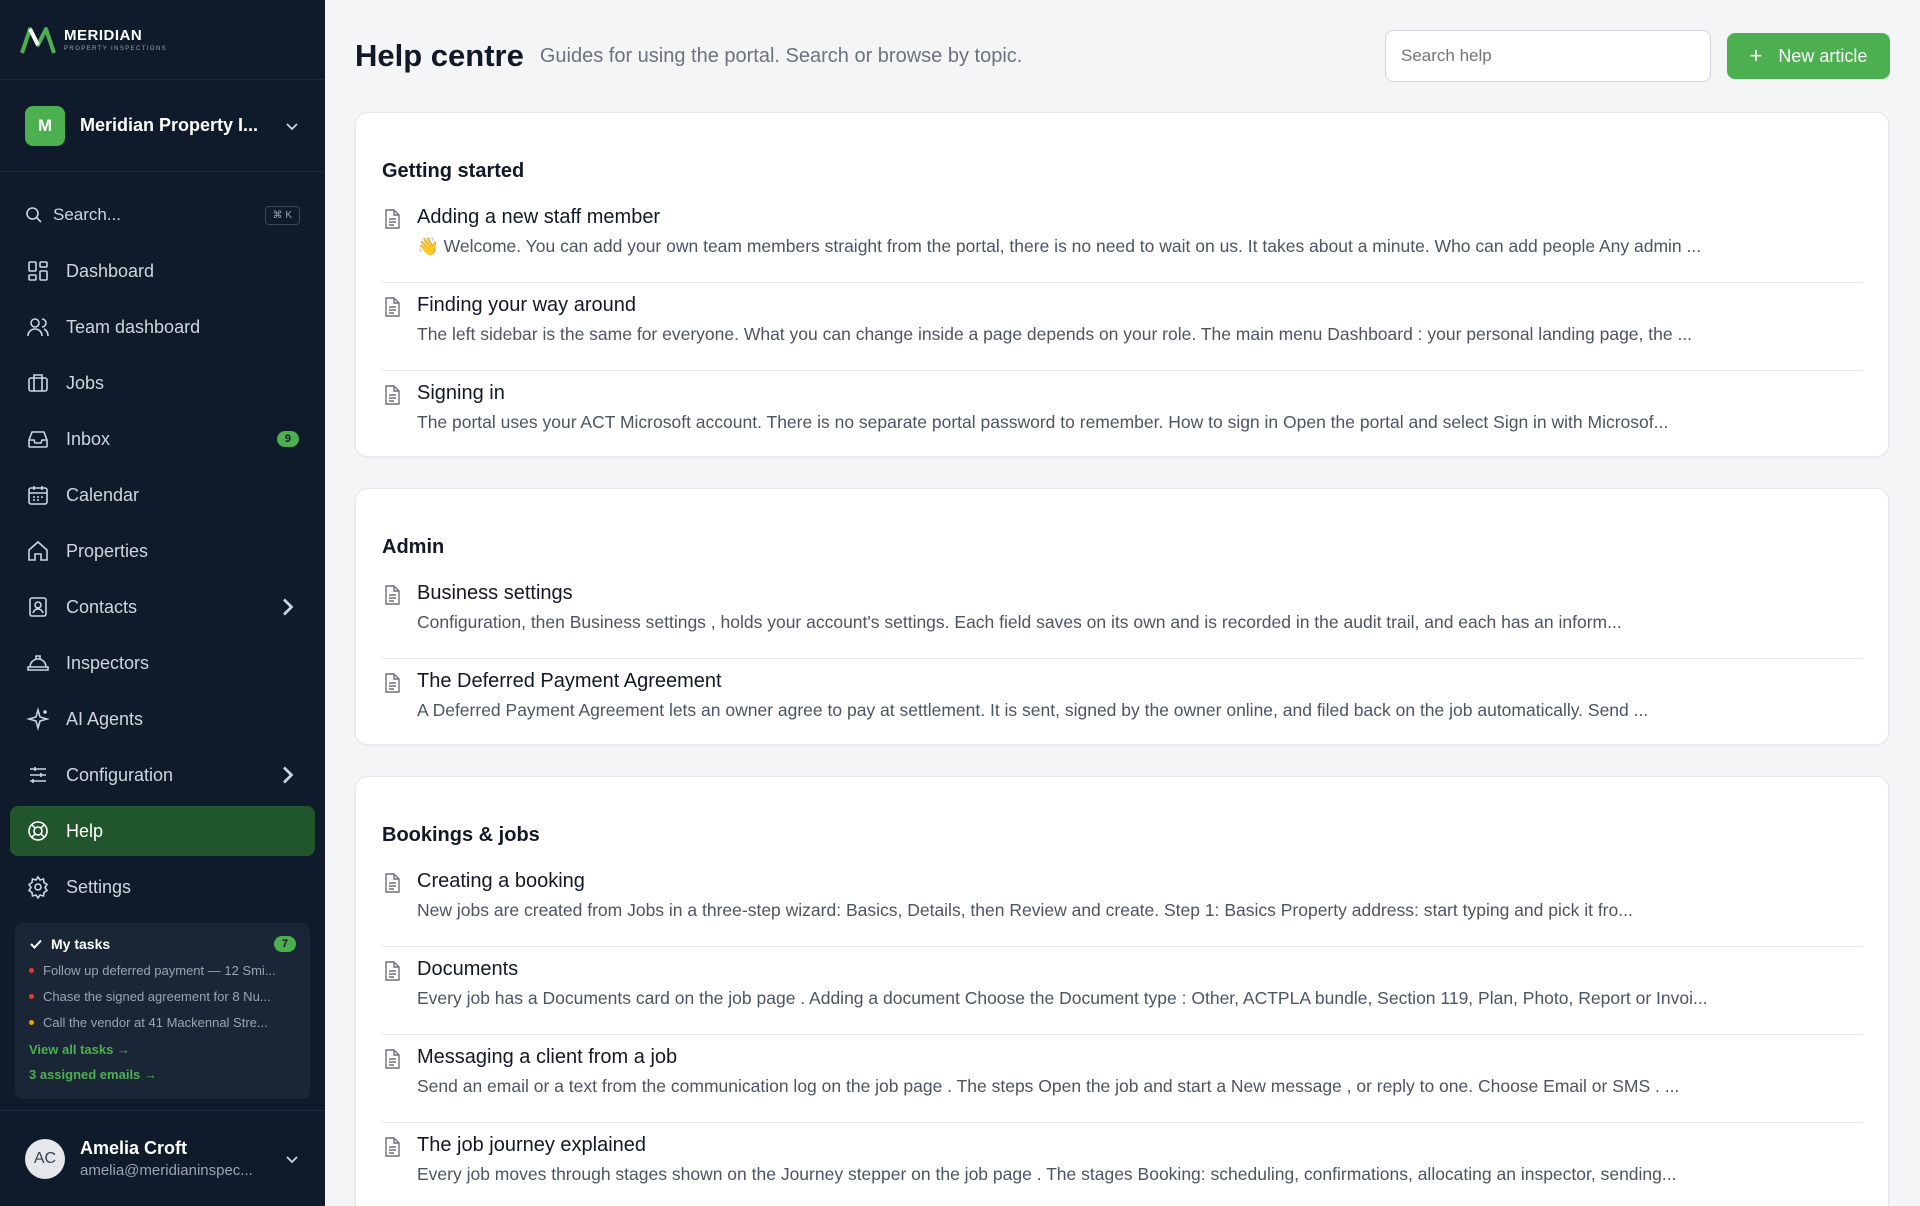 Image resolution: width=1920 pixels, height=1206 pixels. I want to click on tasks-count-badge: 7, so click(284, 944).